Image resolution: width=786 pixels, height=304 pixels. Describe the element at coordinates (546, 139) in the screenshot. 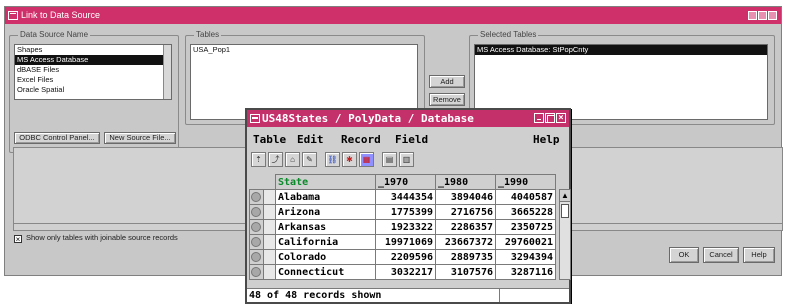

I see `menu-help: Help` at that location.